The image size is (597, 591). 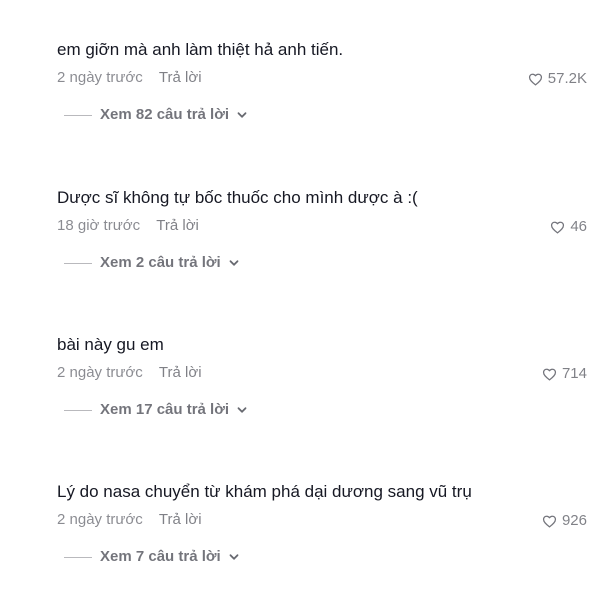 What do you see at coordinates (165, 114) in the screenshot?
I see `view-replies-label: Xem 82 câu trả lời` at bounding box center [165, 114].